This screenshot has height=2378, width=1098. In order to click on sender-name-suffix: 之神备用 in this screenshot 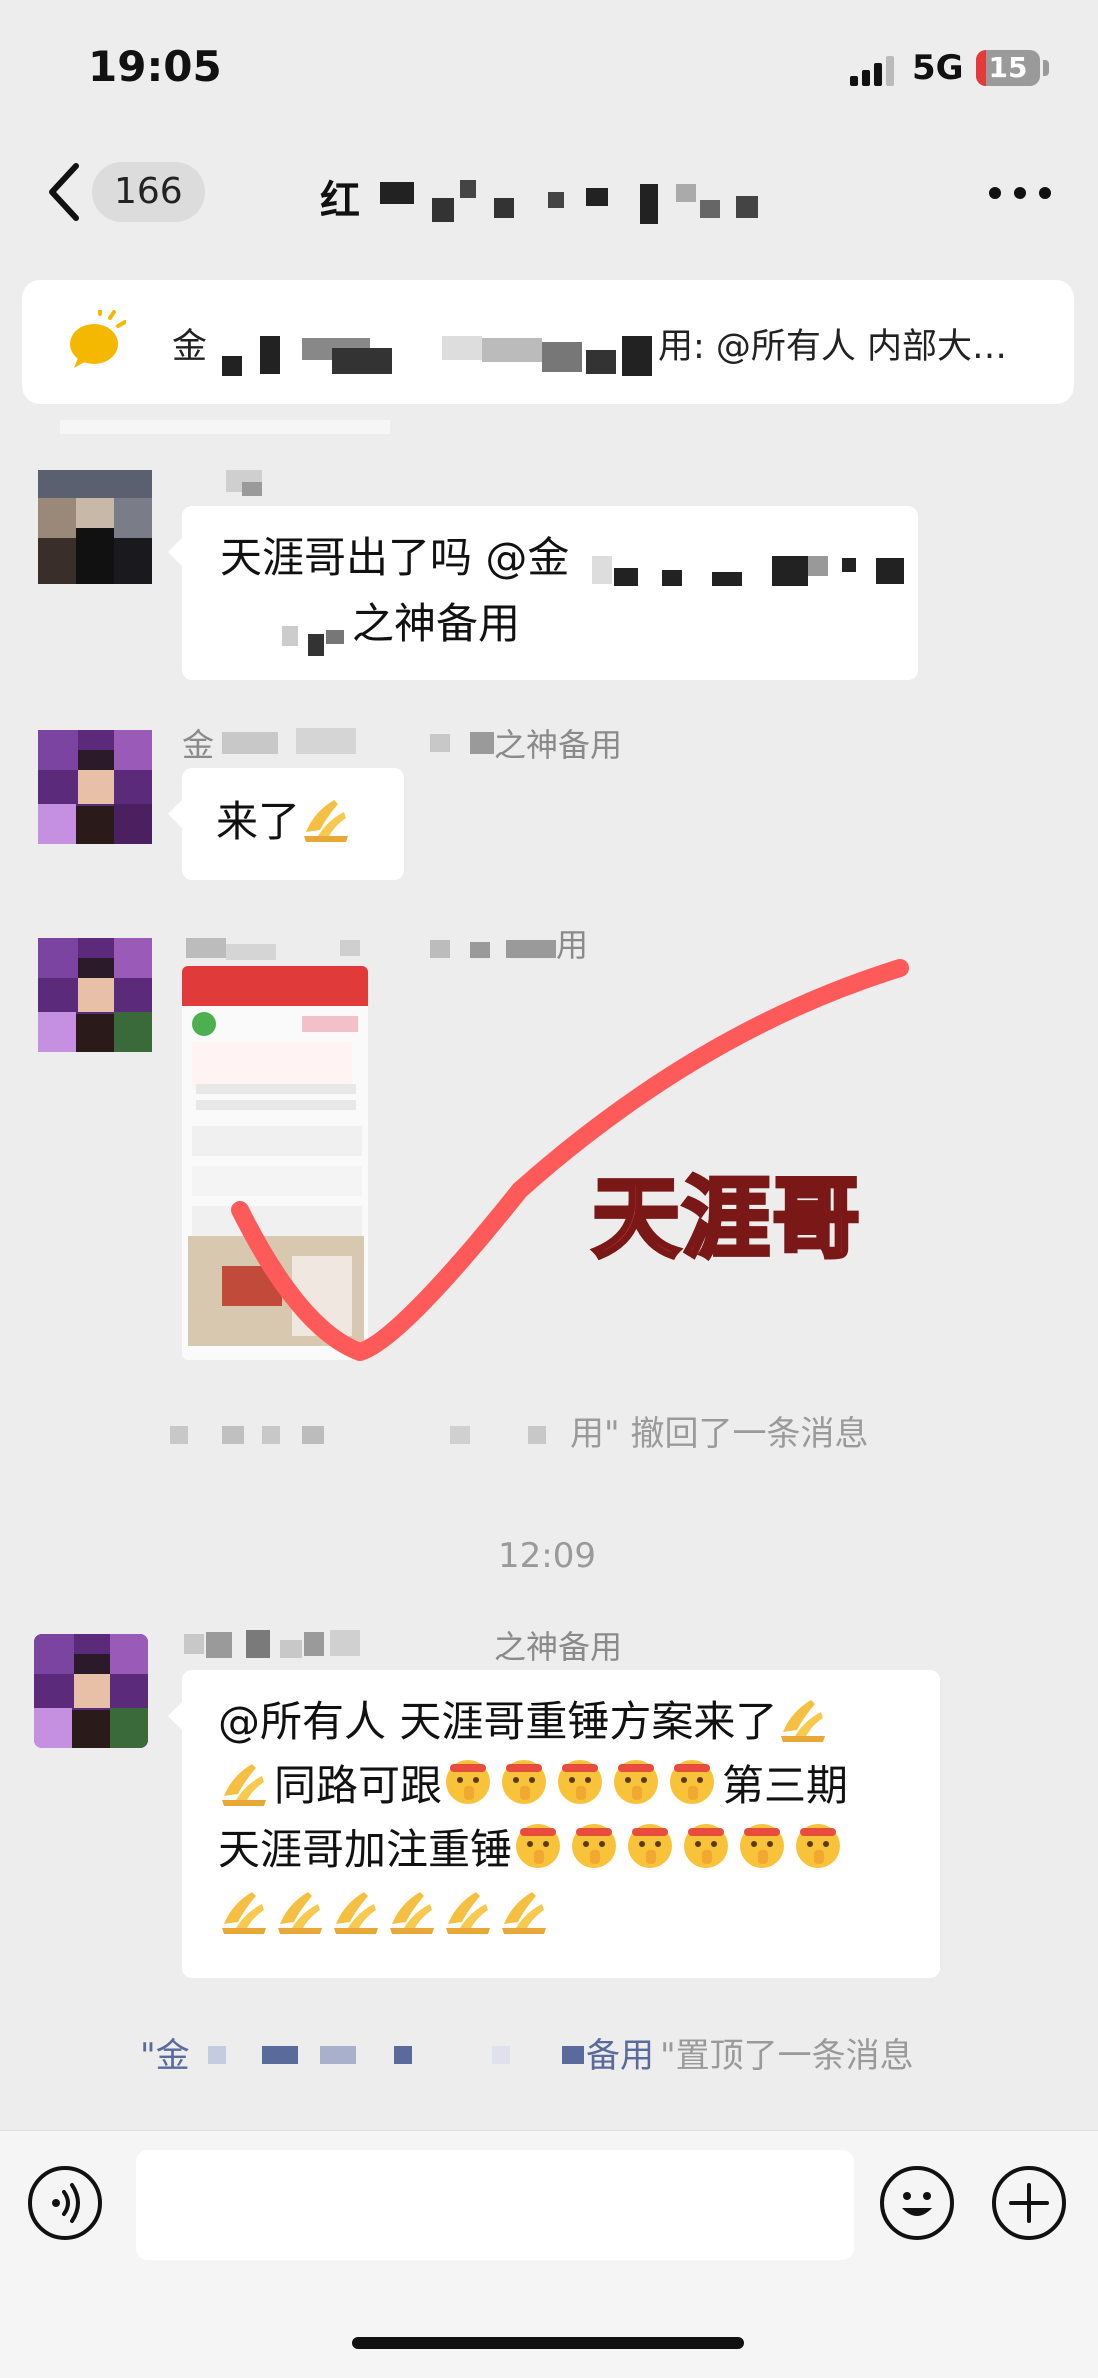, I will do `click(558, 1647)`.